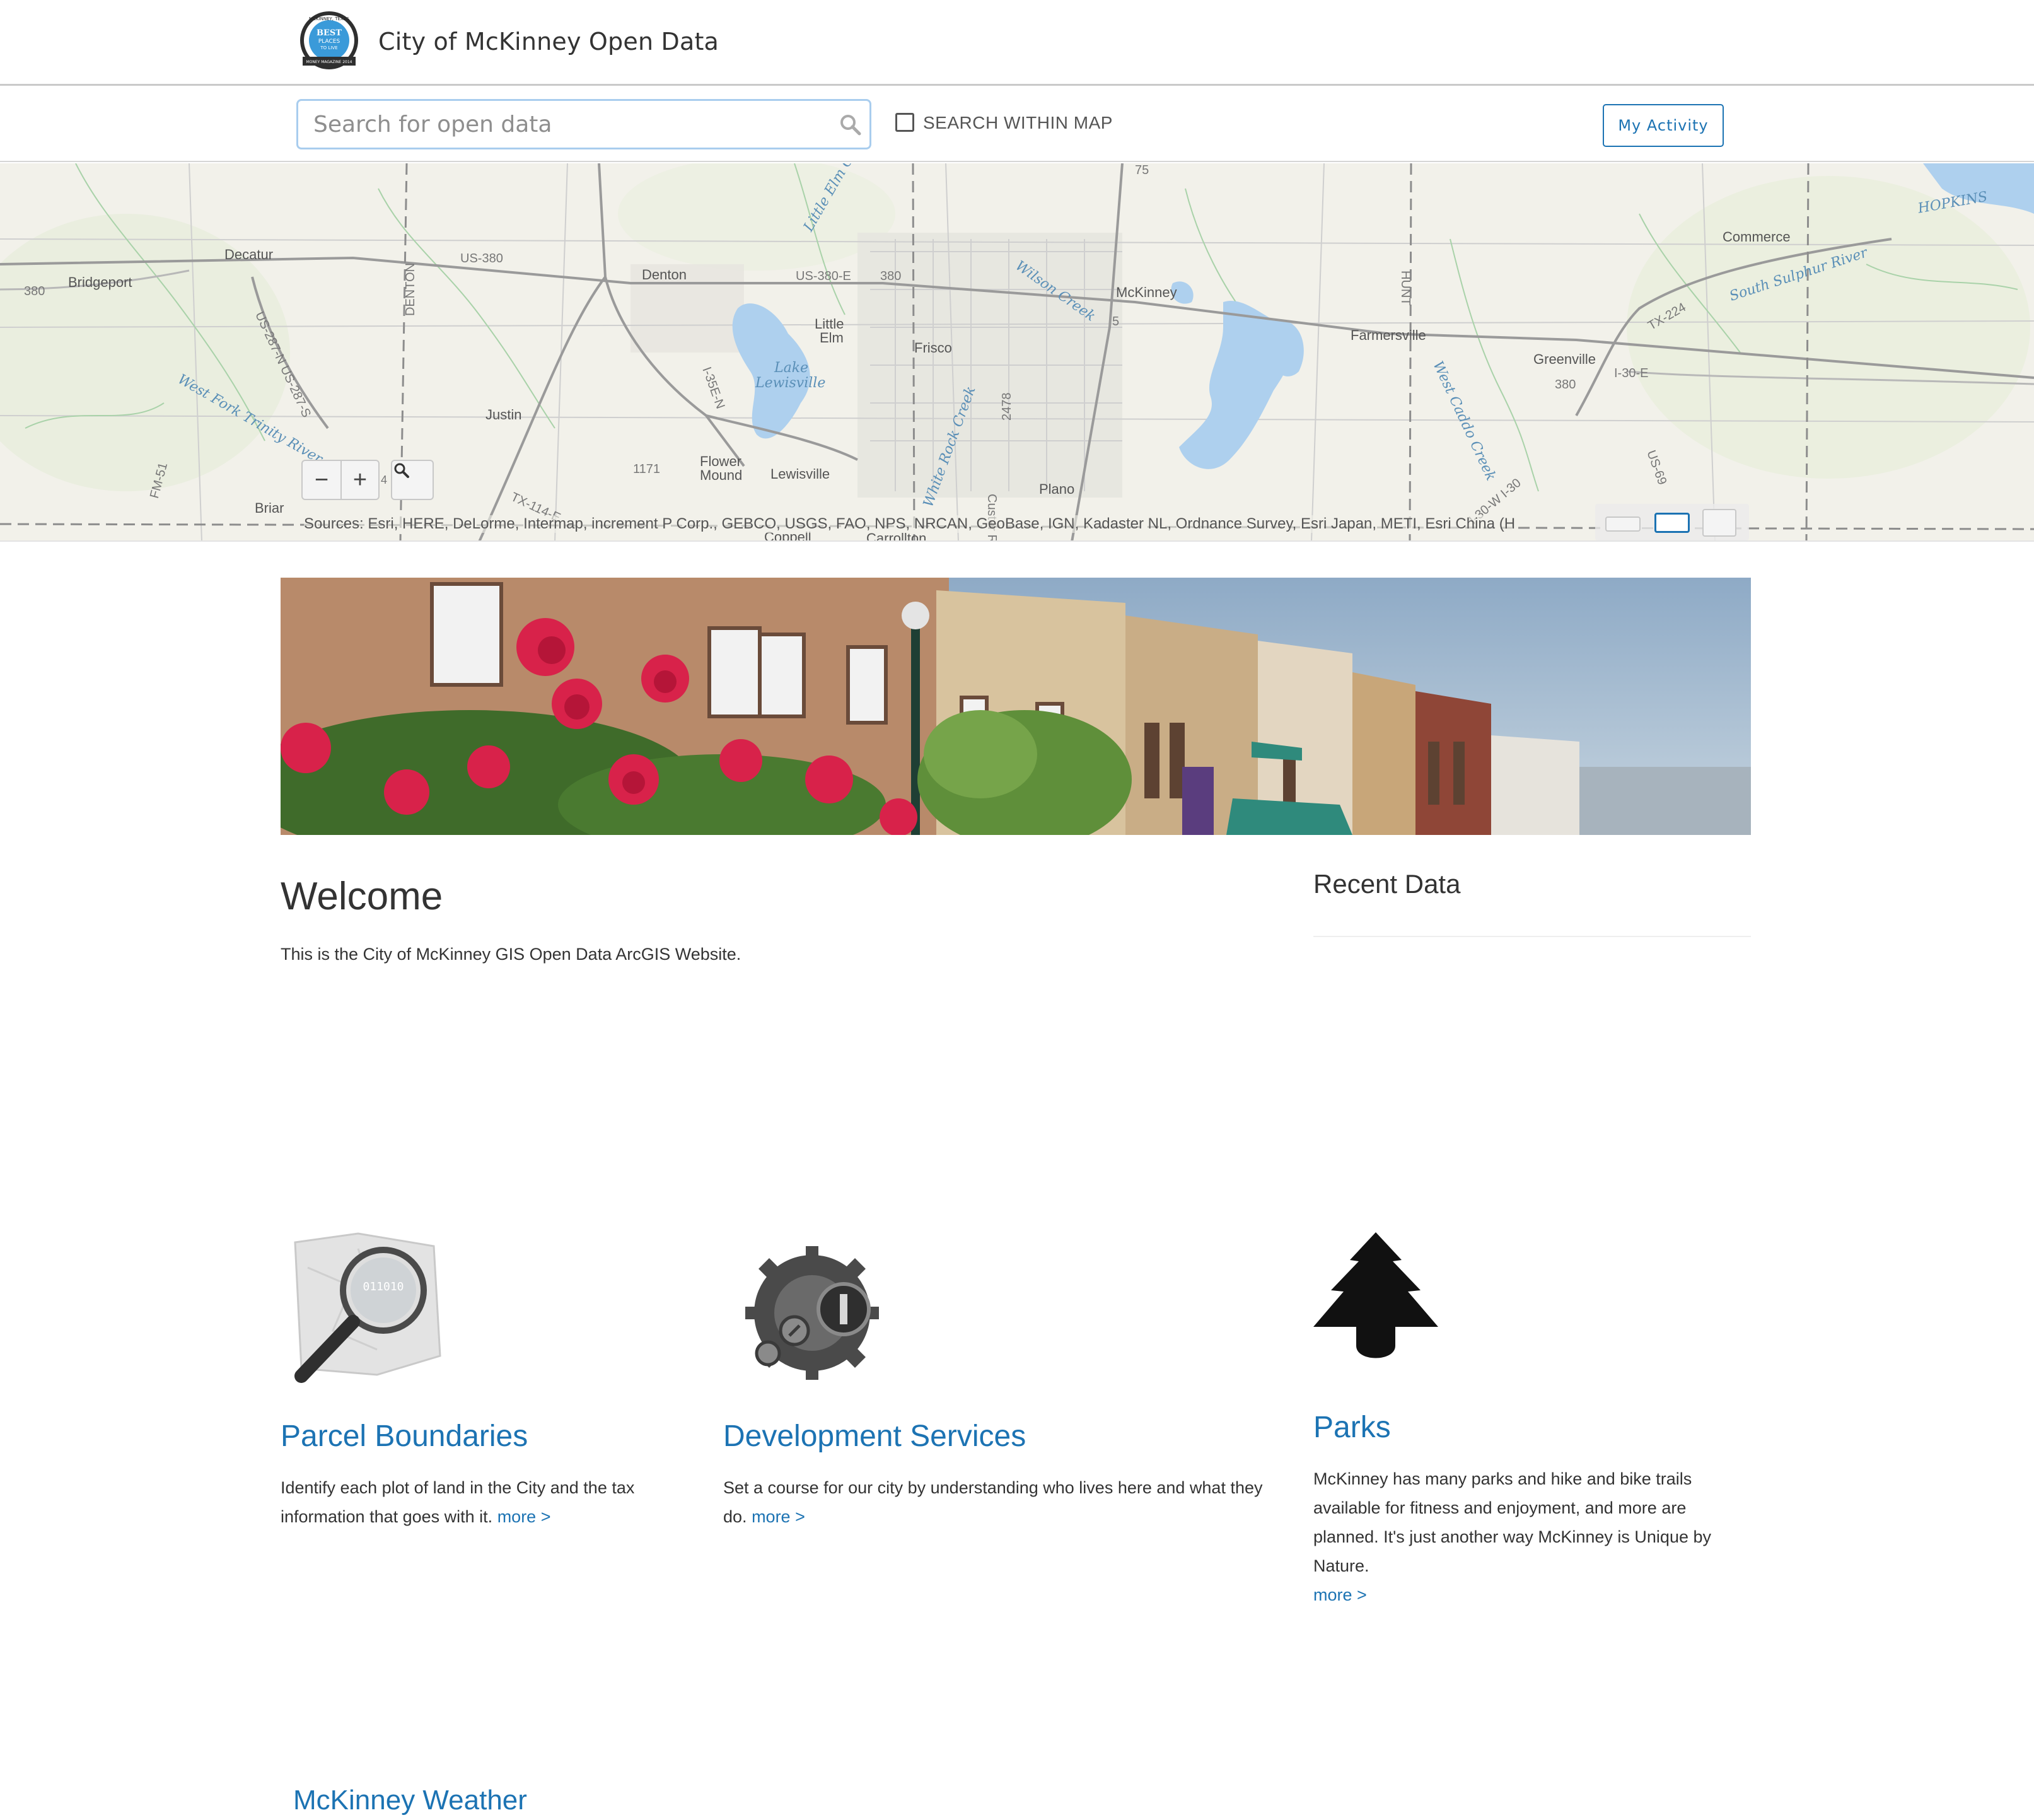 The image size is (2034, 1820). Describe the element at coordinates (548, 41) in the screenshot. I see `site-title: City of McKinney Open Data` at that location.